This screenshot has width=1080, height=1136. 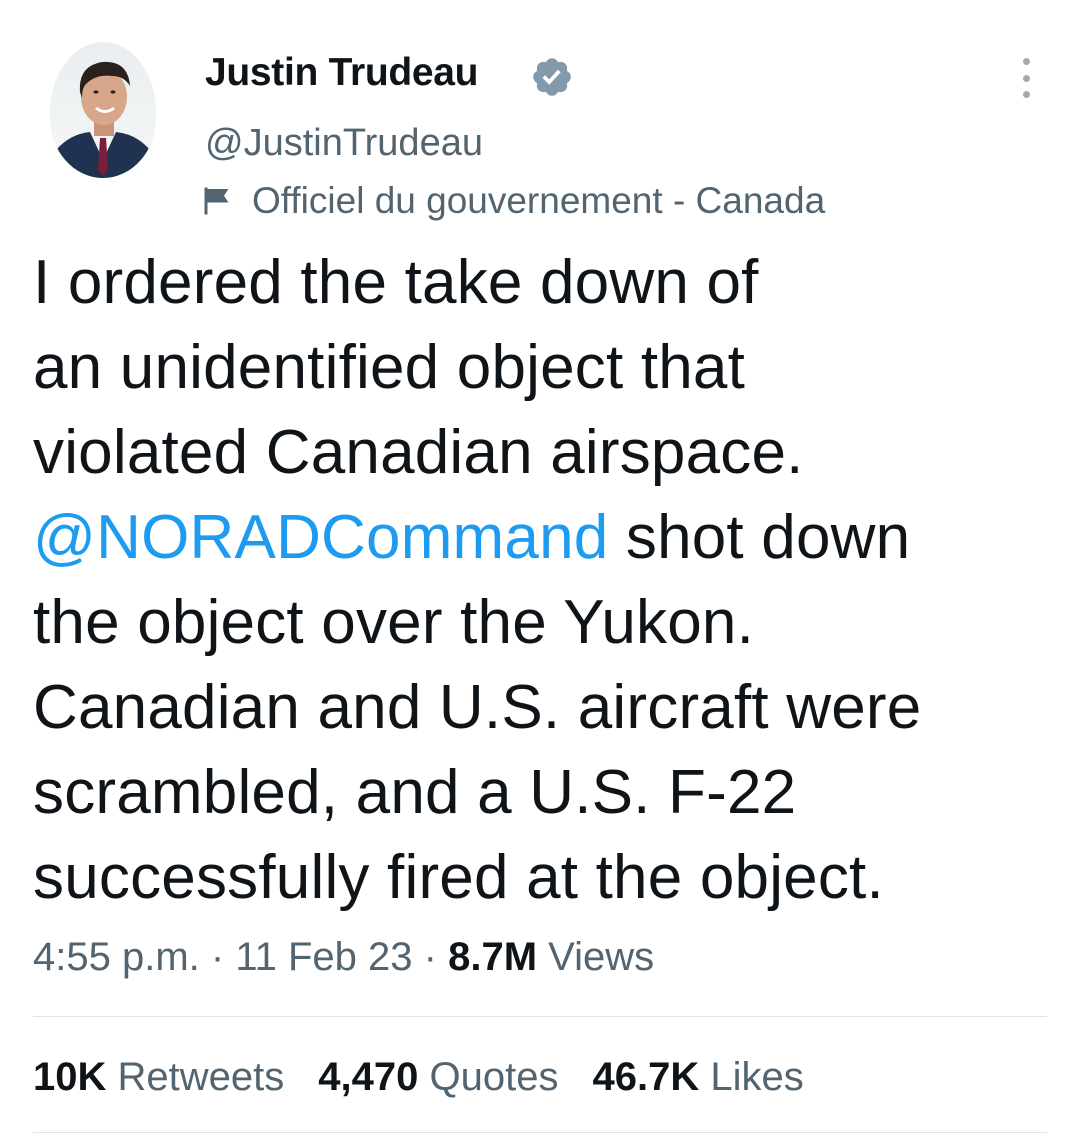 I want to click on tweet-text-line: violated Canadian airspace., so click(x=418, y=452).